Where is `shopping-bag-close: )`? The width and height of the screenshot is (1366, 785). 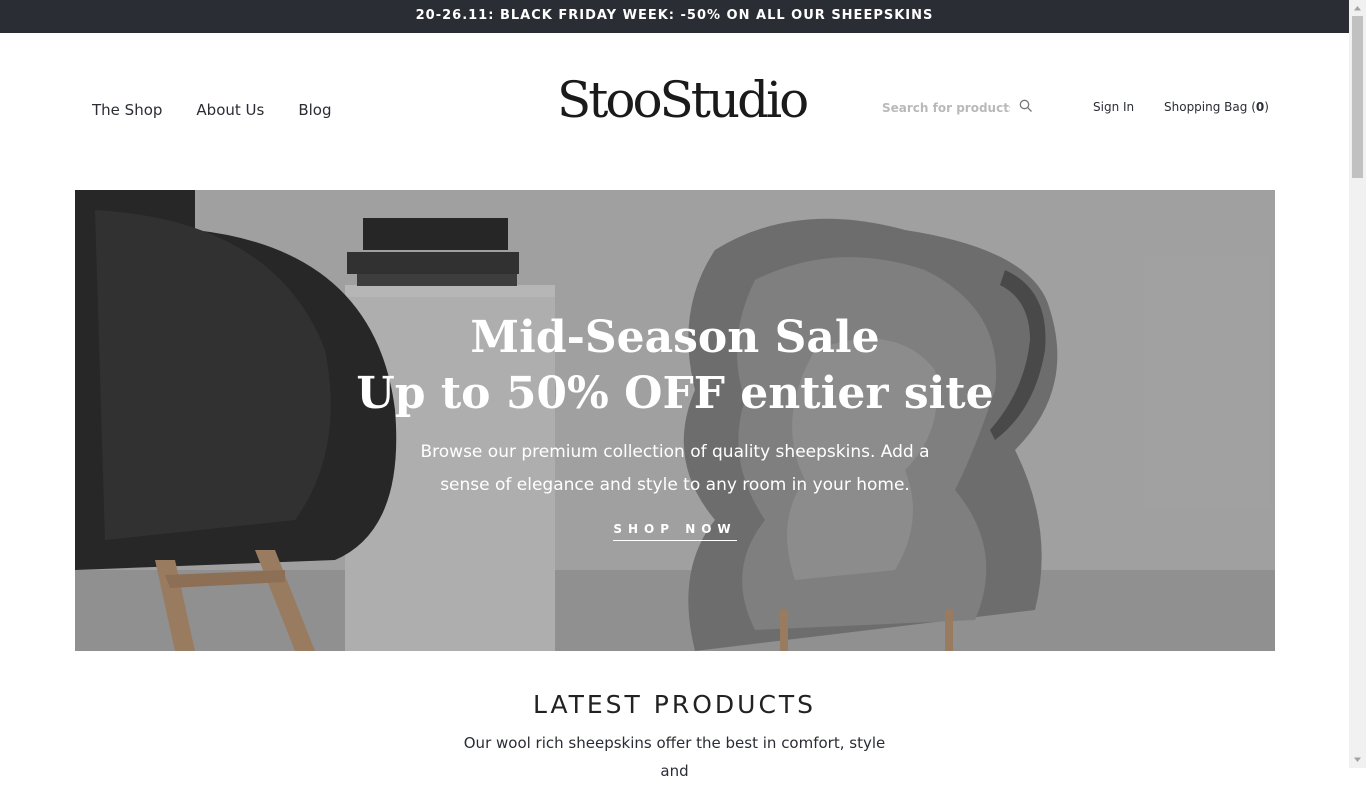 shopping-bag-close: ) is located at coordinates (1266, 107).